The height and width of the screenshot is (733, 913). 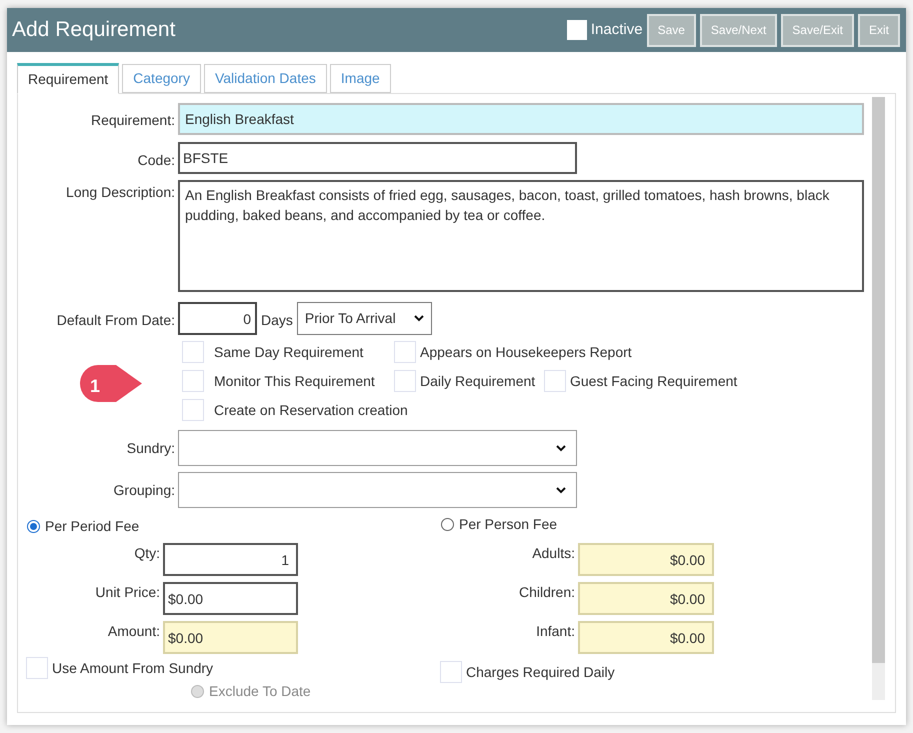 What do you see at coordinates (654, 381) in the screenshot?
I see `checkbox-label: Guest Facing Requirement` at bounding box center [654, 381].